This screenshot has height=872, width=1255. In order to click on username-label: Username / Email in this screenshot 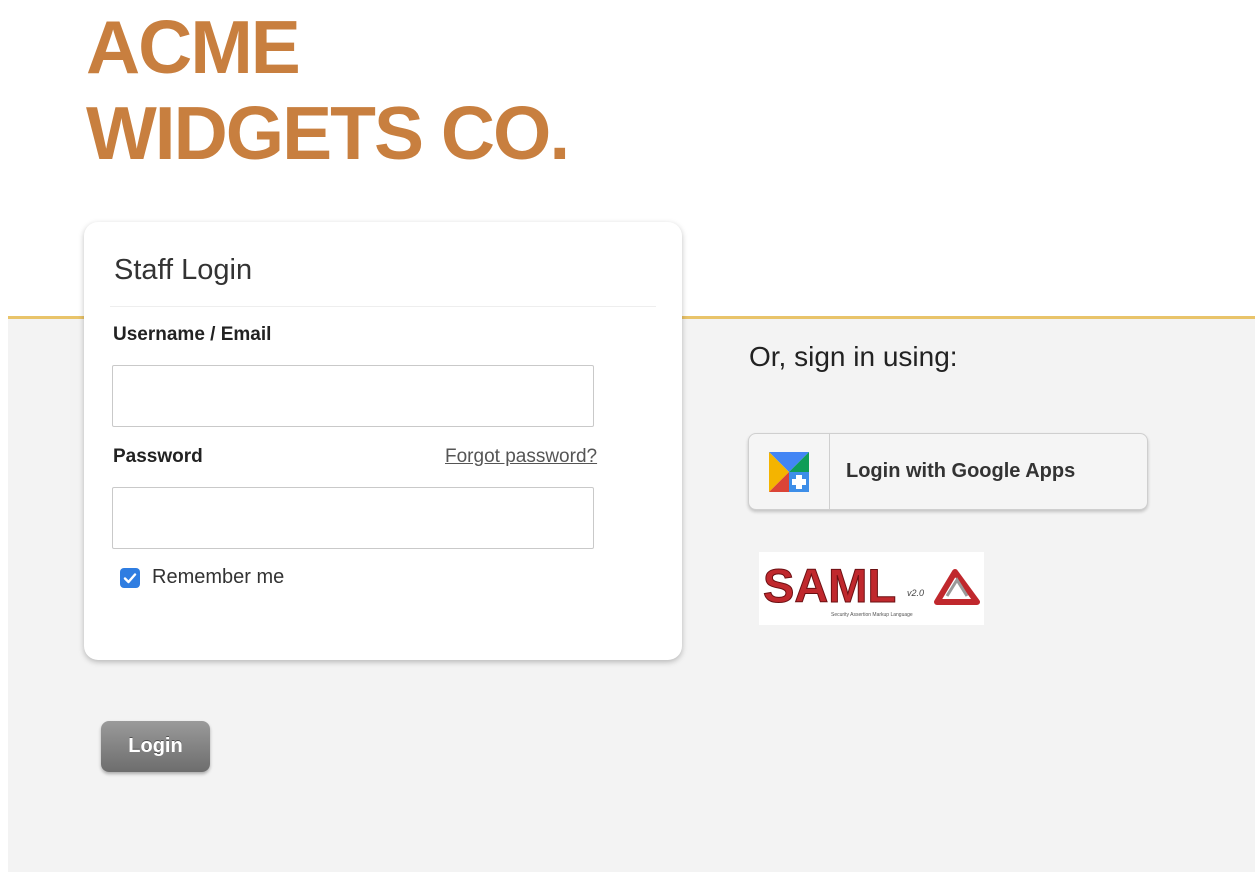, I will do `click(192, 334)`.